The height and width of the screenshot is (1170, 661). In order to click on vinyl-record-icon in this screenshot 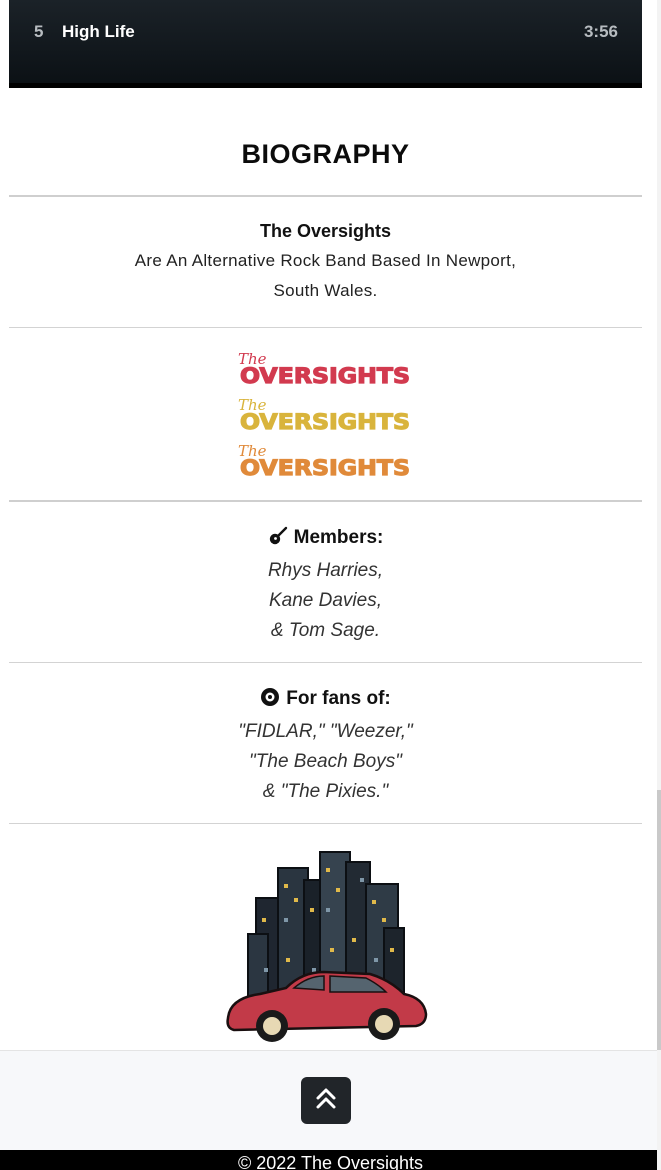, I will do `click(270, 702)`.